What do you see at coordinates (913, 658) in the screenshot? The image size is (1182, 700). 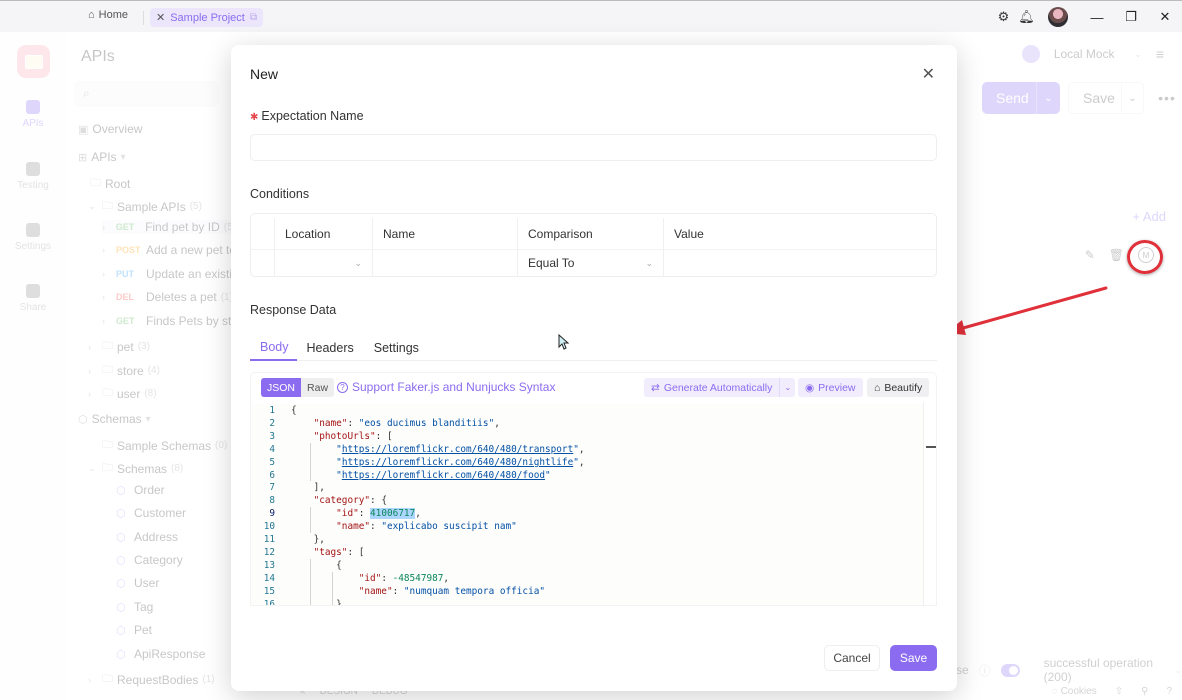 I see `save-button: Save` at bounding box center [913, 658].